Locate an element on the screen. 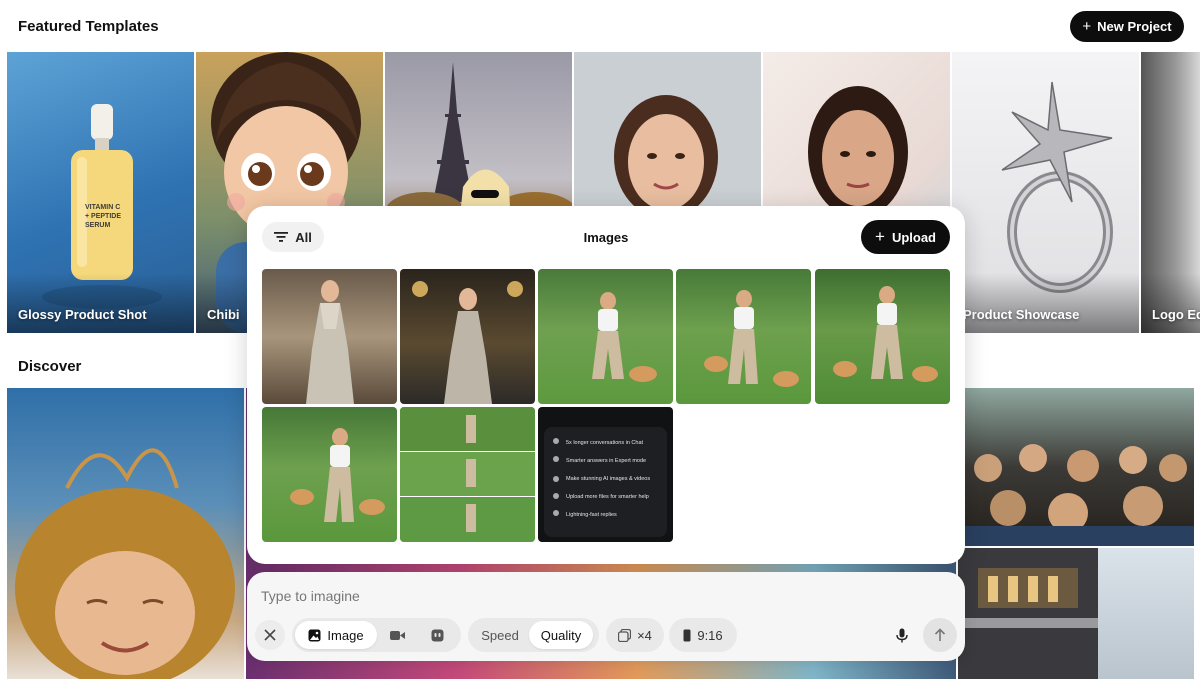  tile-caption: Product Showcase is located at coordinates (1021, 314).